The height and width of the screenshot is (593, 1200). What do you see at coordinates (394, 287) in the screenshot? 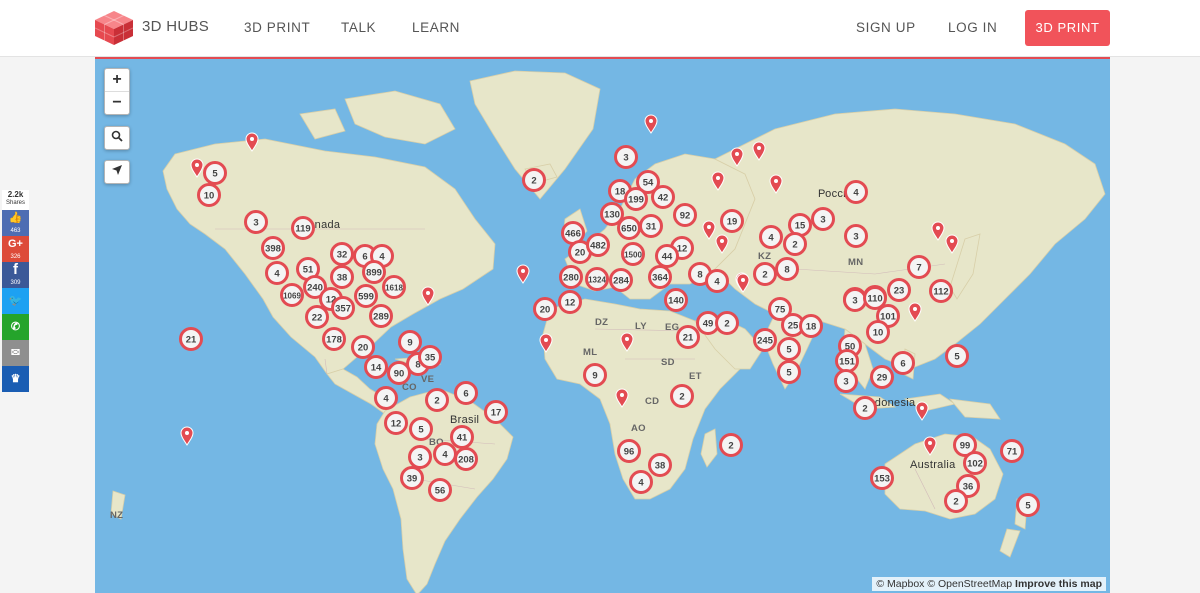
I see `hub-cluster: 1618` at bounding box center [394, 287].